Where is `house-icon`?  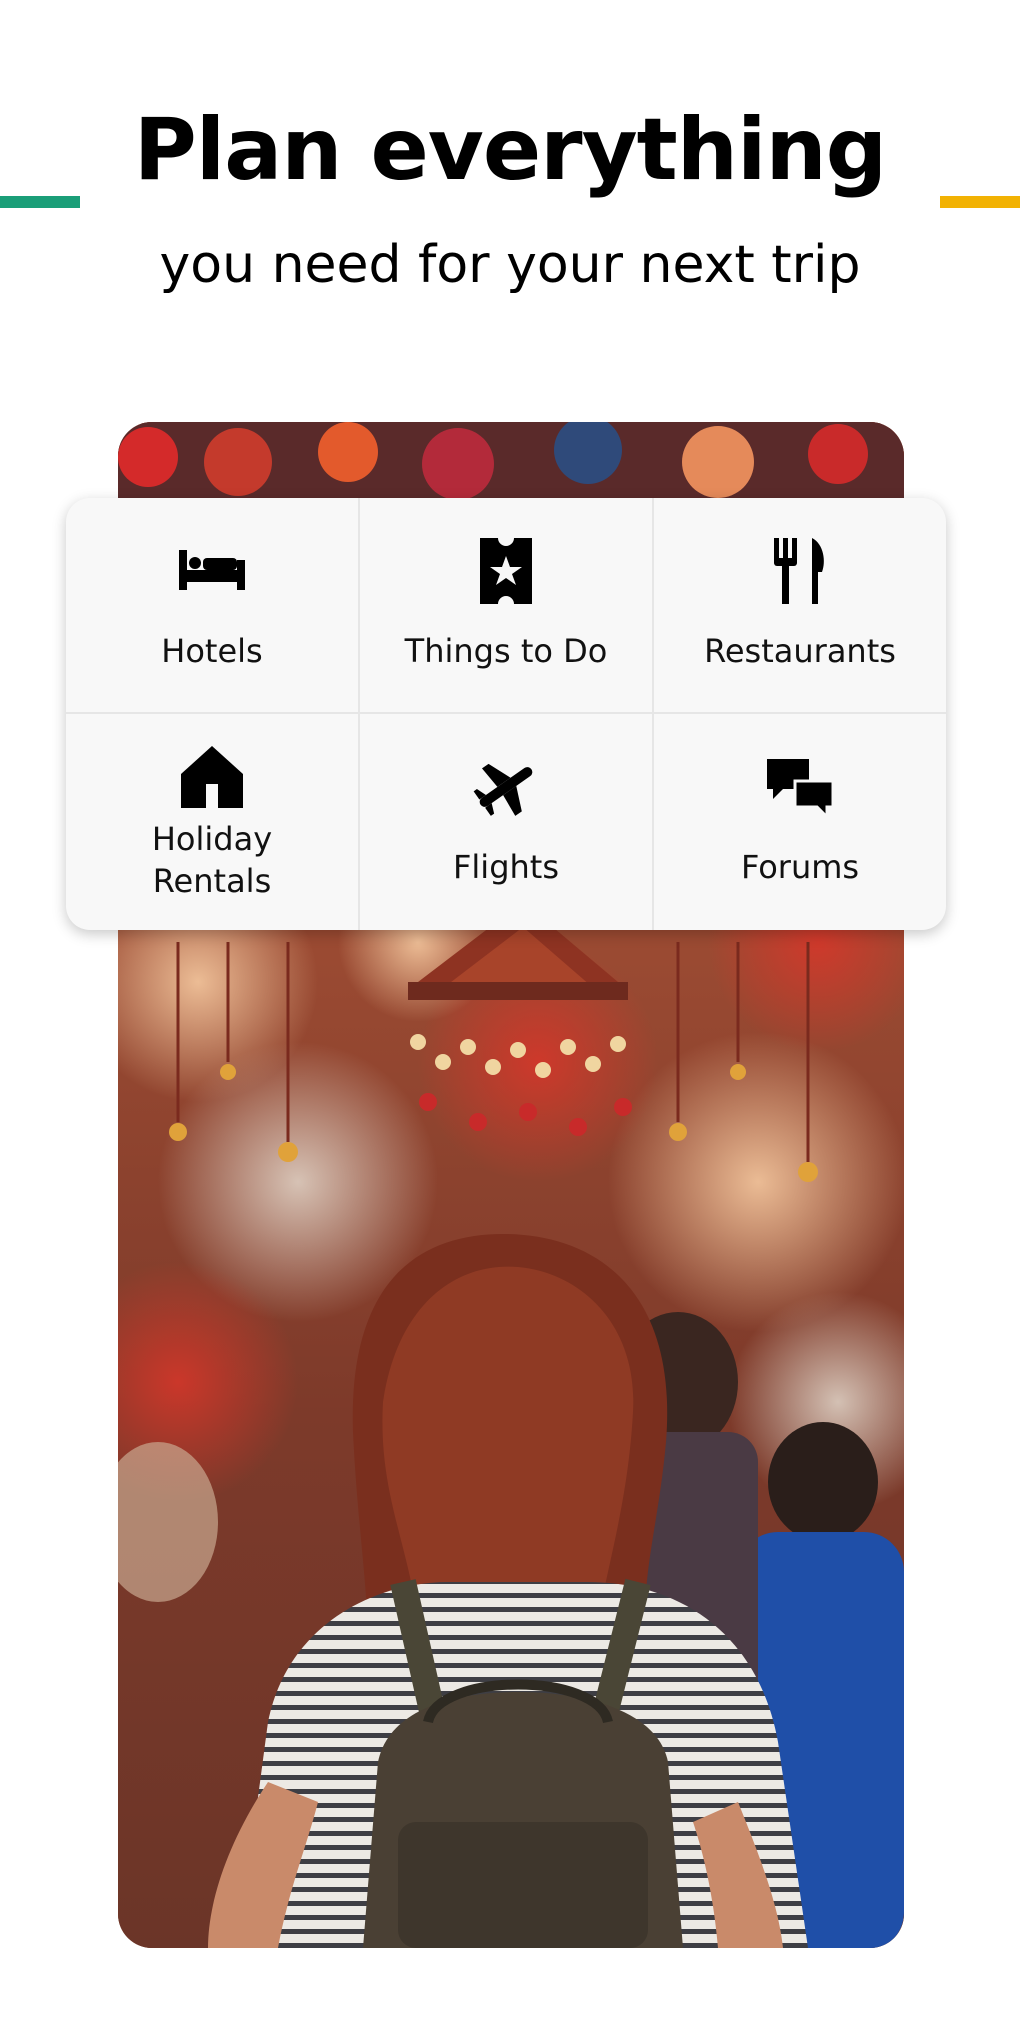
house-icon is located at coordinates (212, 777).